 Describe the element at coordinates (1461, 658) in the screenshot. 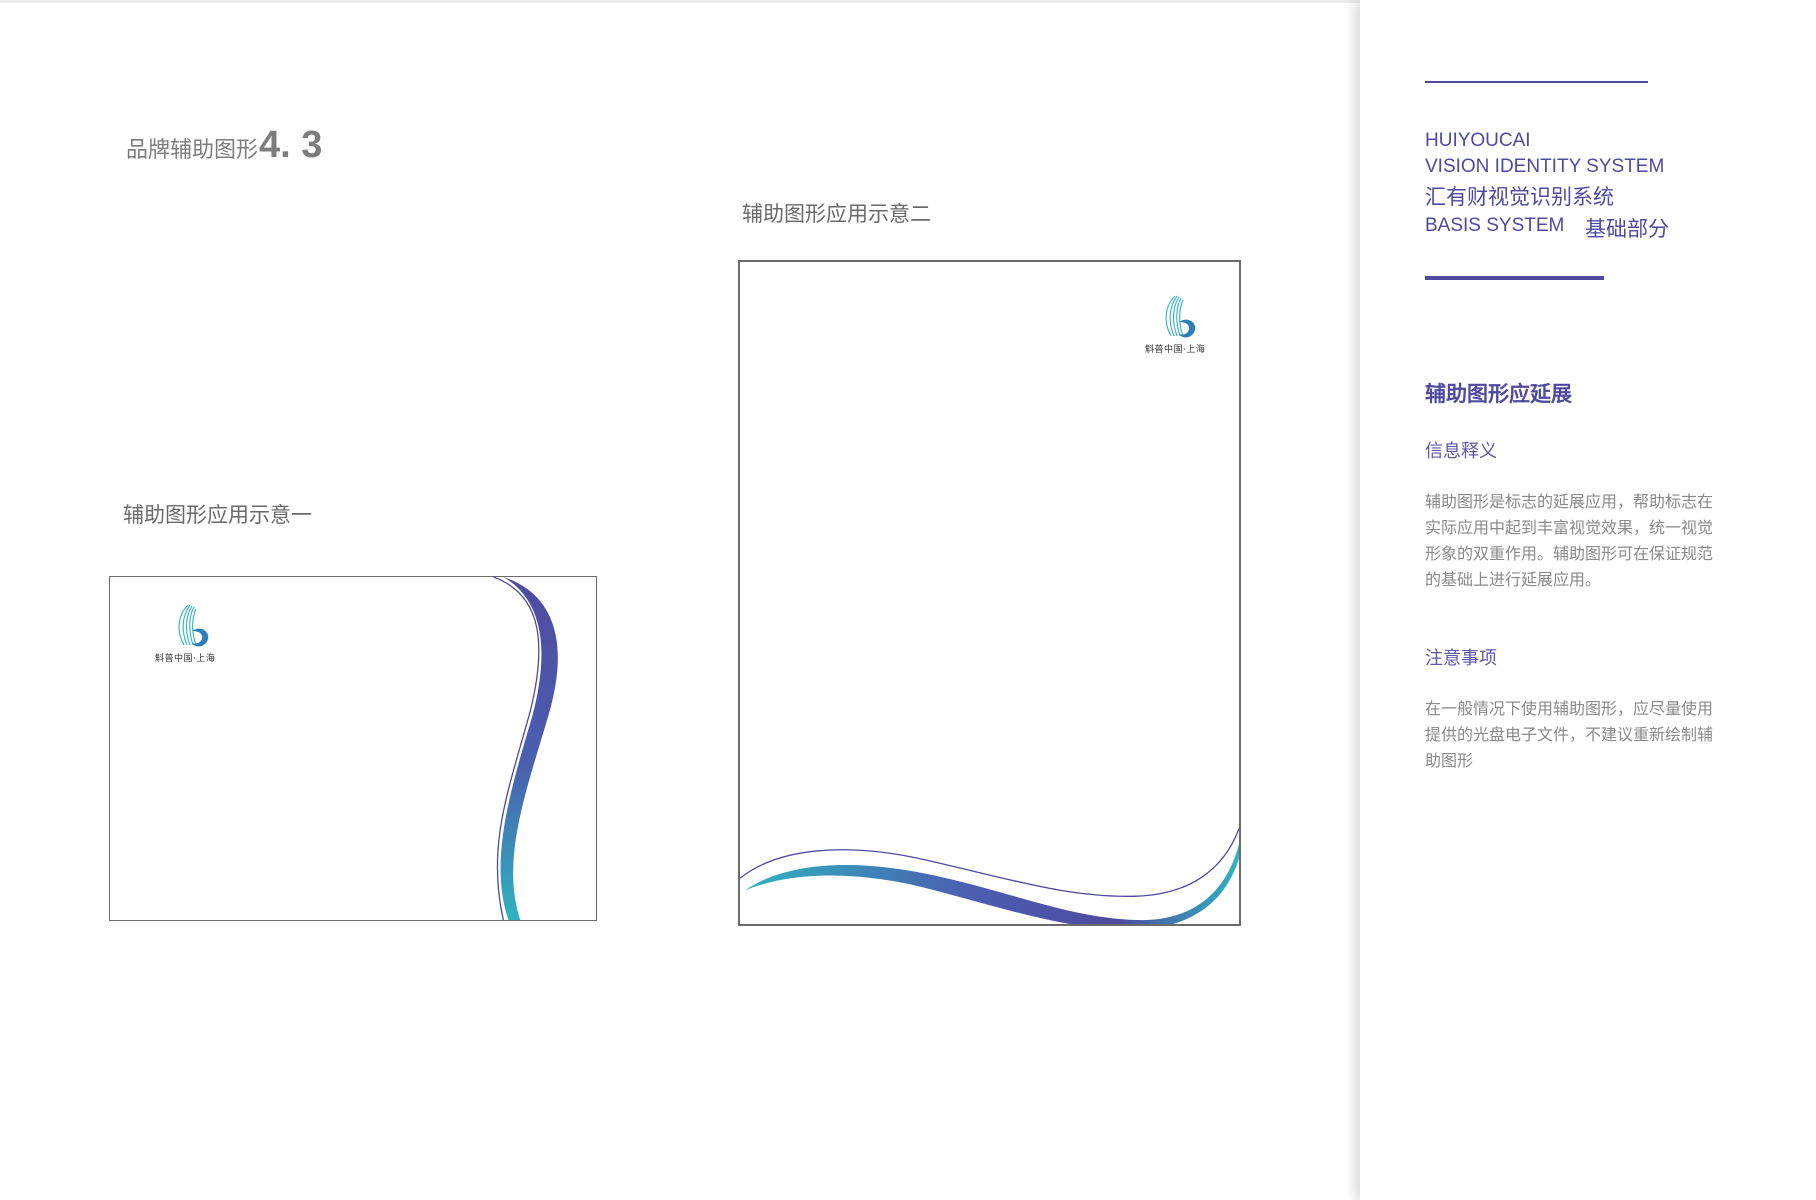

I see `notes-title: 注意事项` at that location.